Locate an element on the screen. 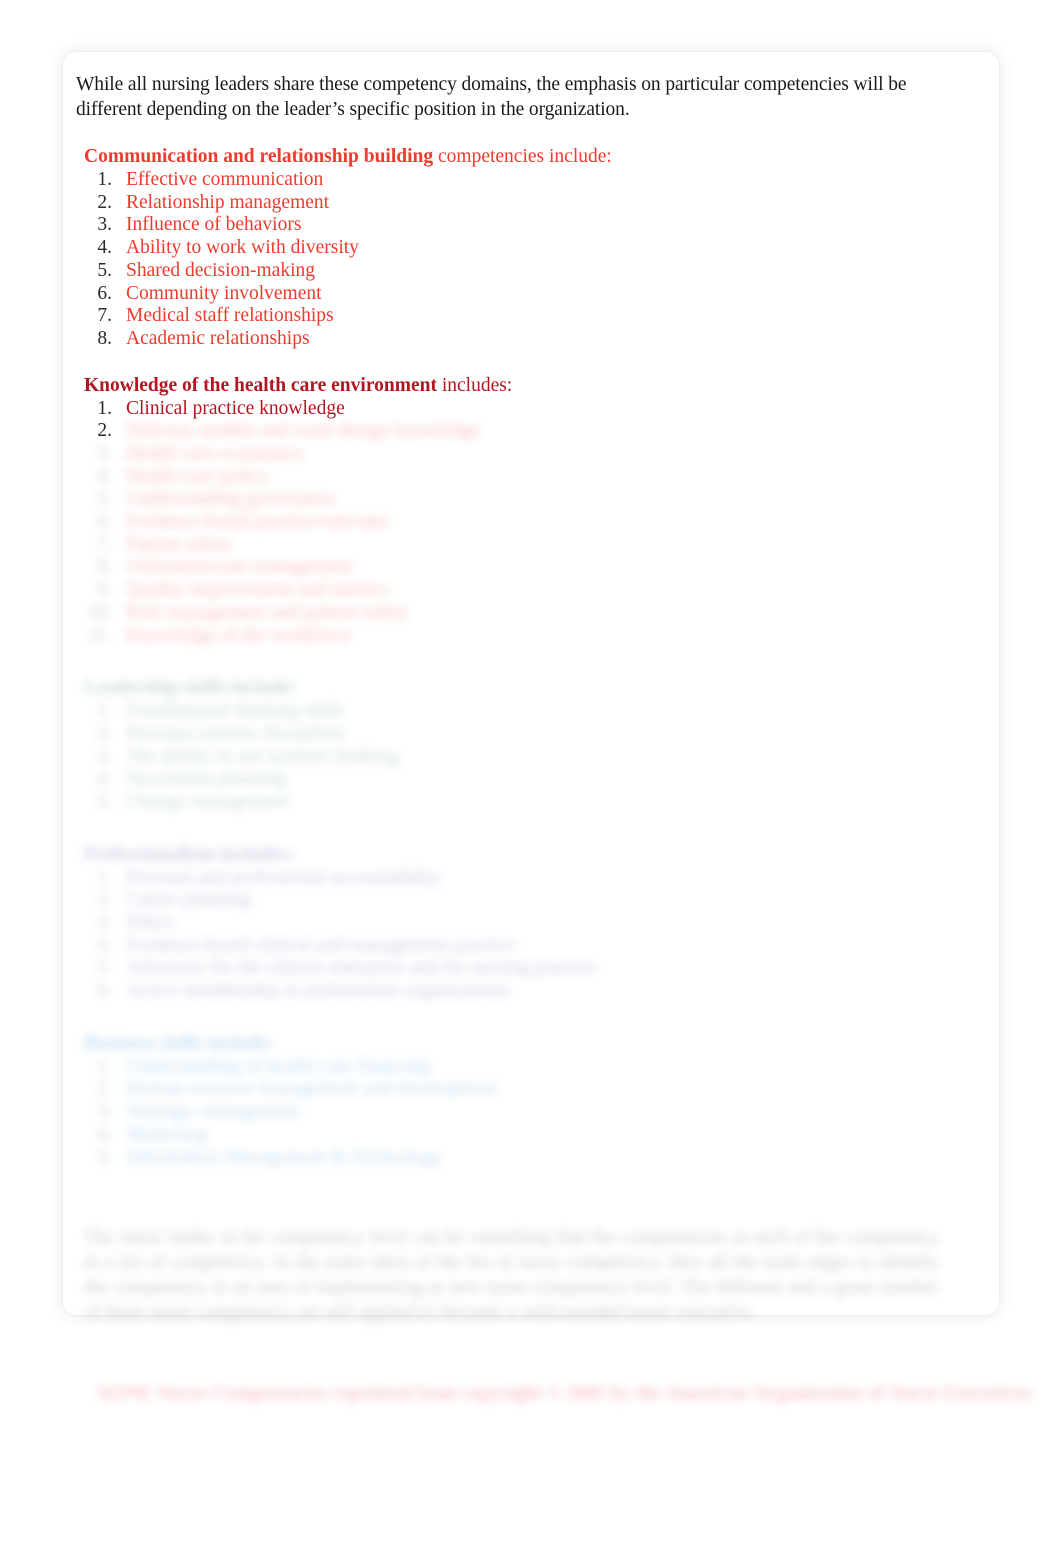  redacted-list-item: 5. Information Management & Technology is located at coordinates (522, 1158).